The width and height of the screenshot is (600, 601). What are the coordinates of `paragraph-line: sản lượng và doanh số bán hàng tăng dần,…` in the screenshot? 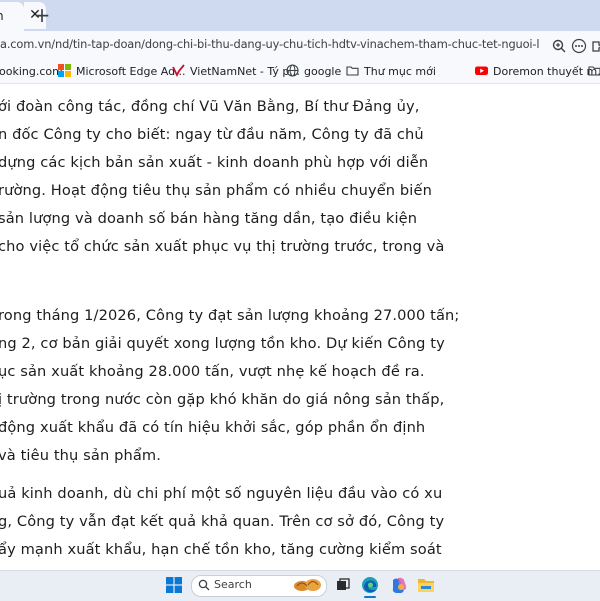 It's located at (209, 218).